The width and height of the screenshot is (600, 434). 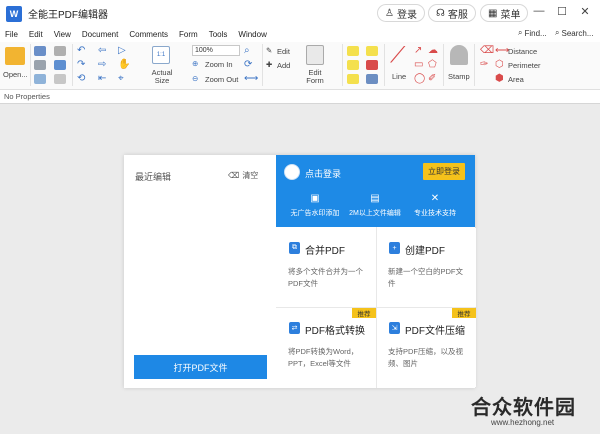 I want to click on folder-icon, so click(x=15, y=56).